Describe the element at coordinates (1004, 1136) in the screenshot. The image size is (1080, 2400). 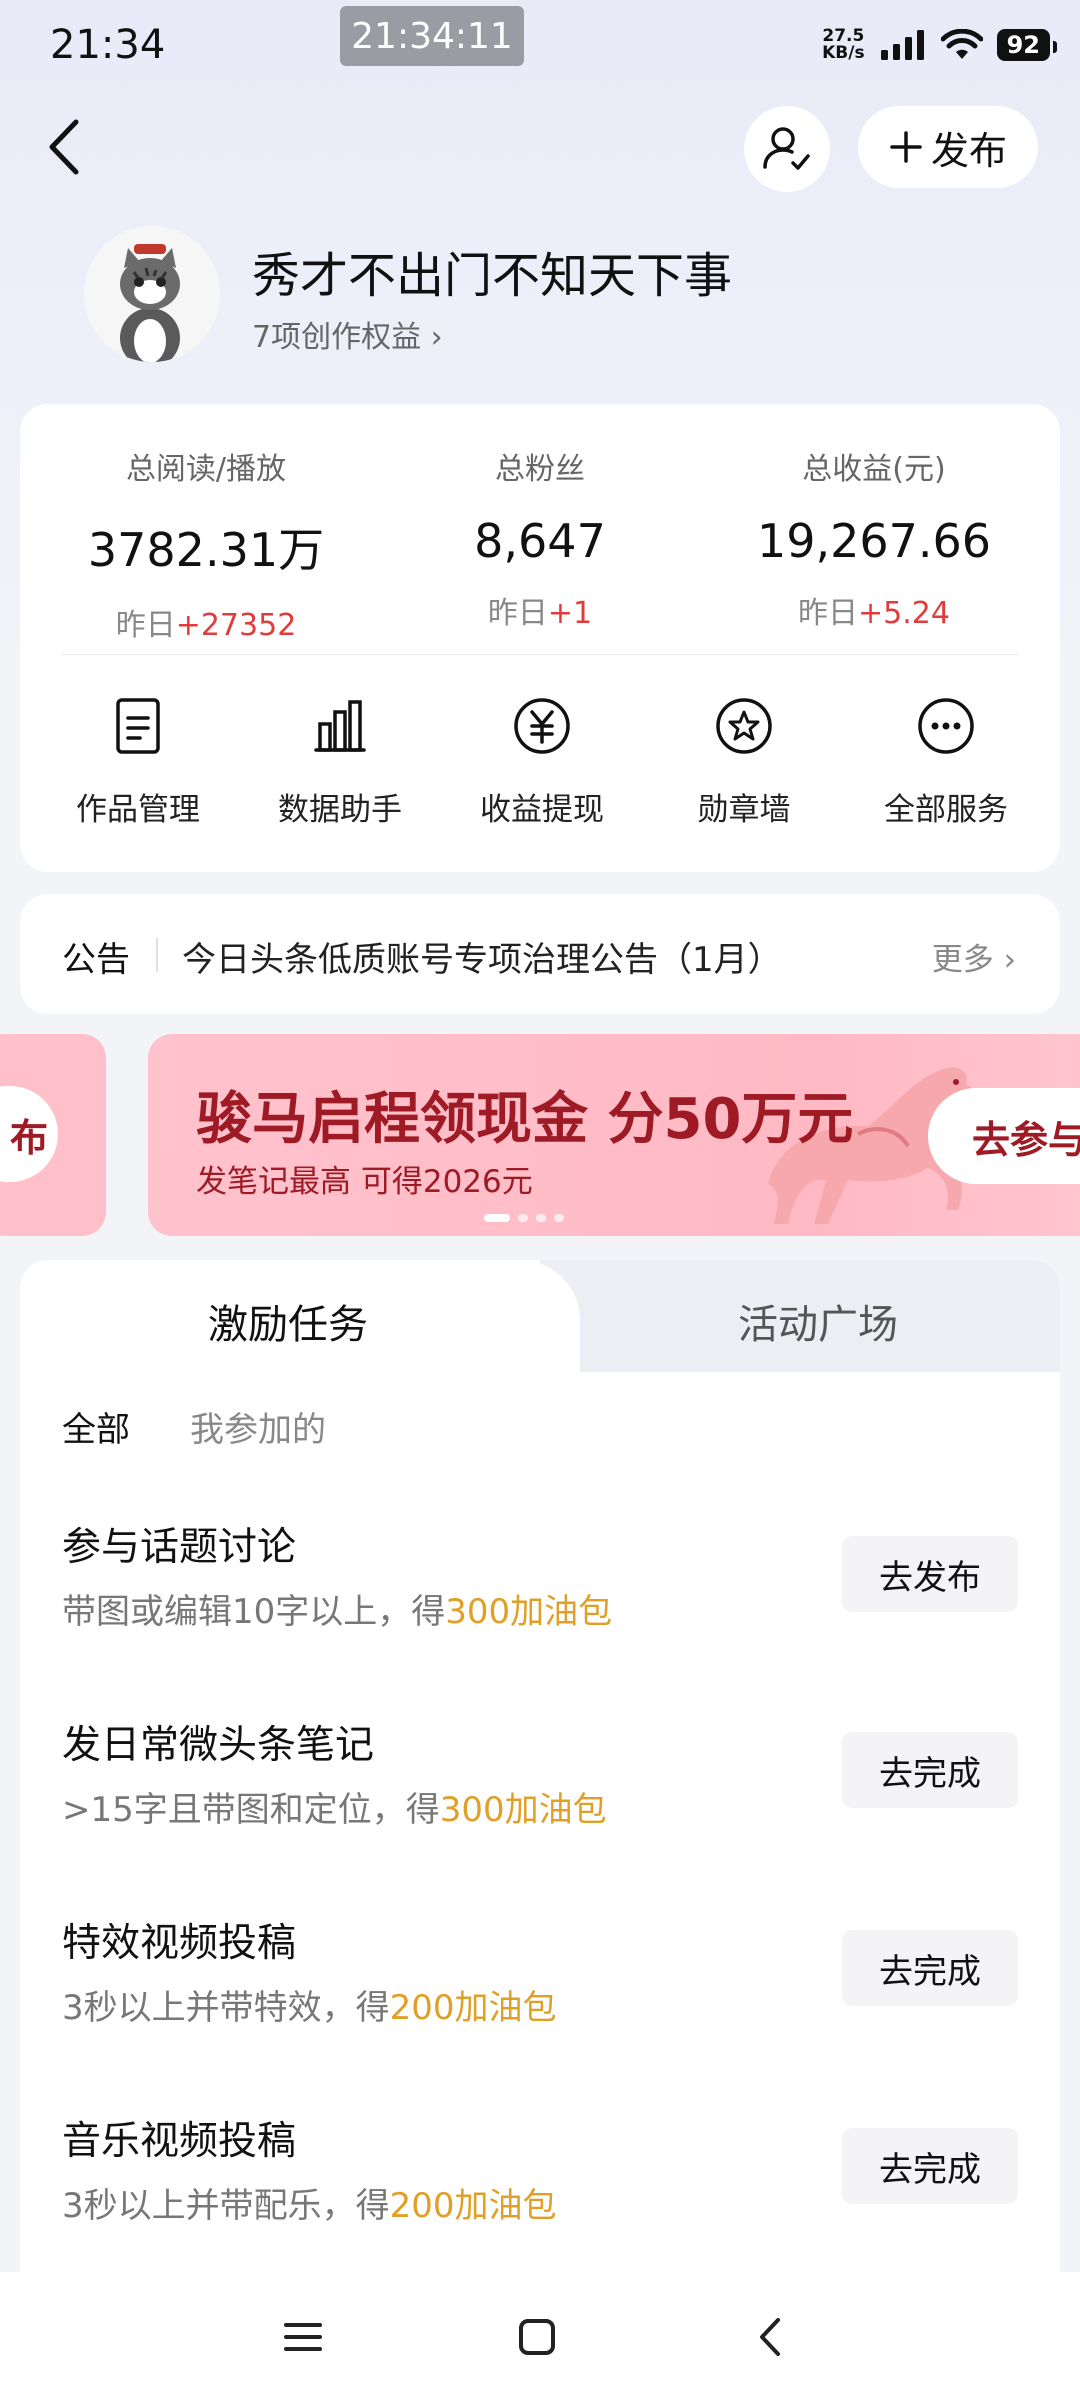
I see `banner-join-button: 去参与` at that location.